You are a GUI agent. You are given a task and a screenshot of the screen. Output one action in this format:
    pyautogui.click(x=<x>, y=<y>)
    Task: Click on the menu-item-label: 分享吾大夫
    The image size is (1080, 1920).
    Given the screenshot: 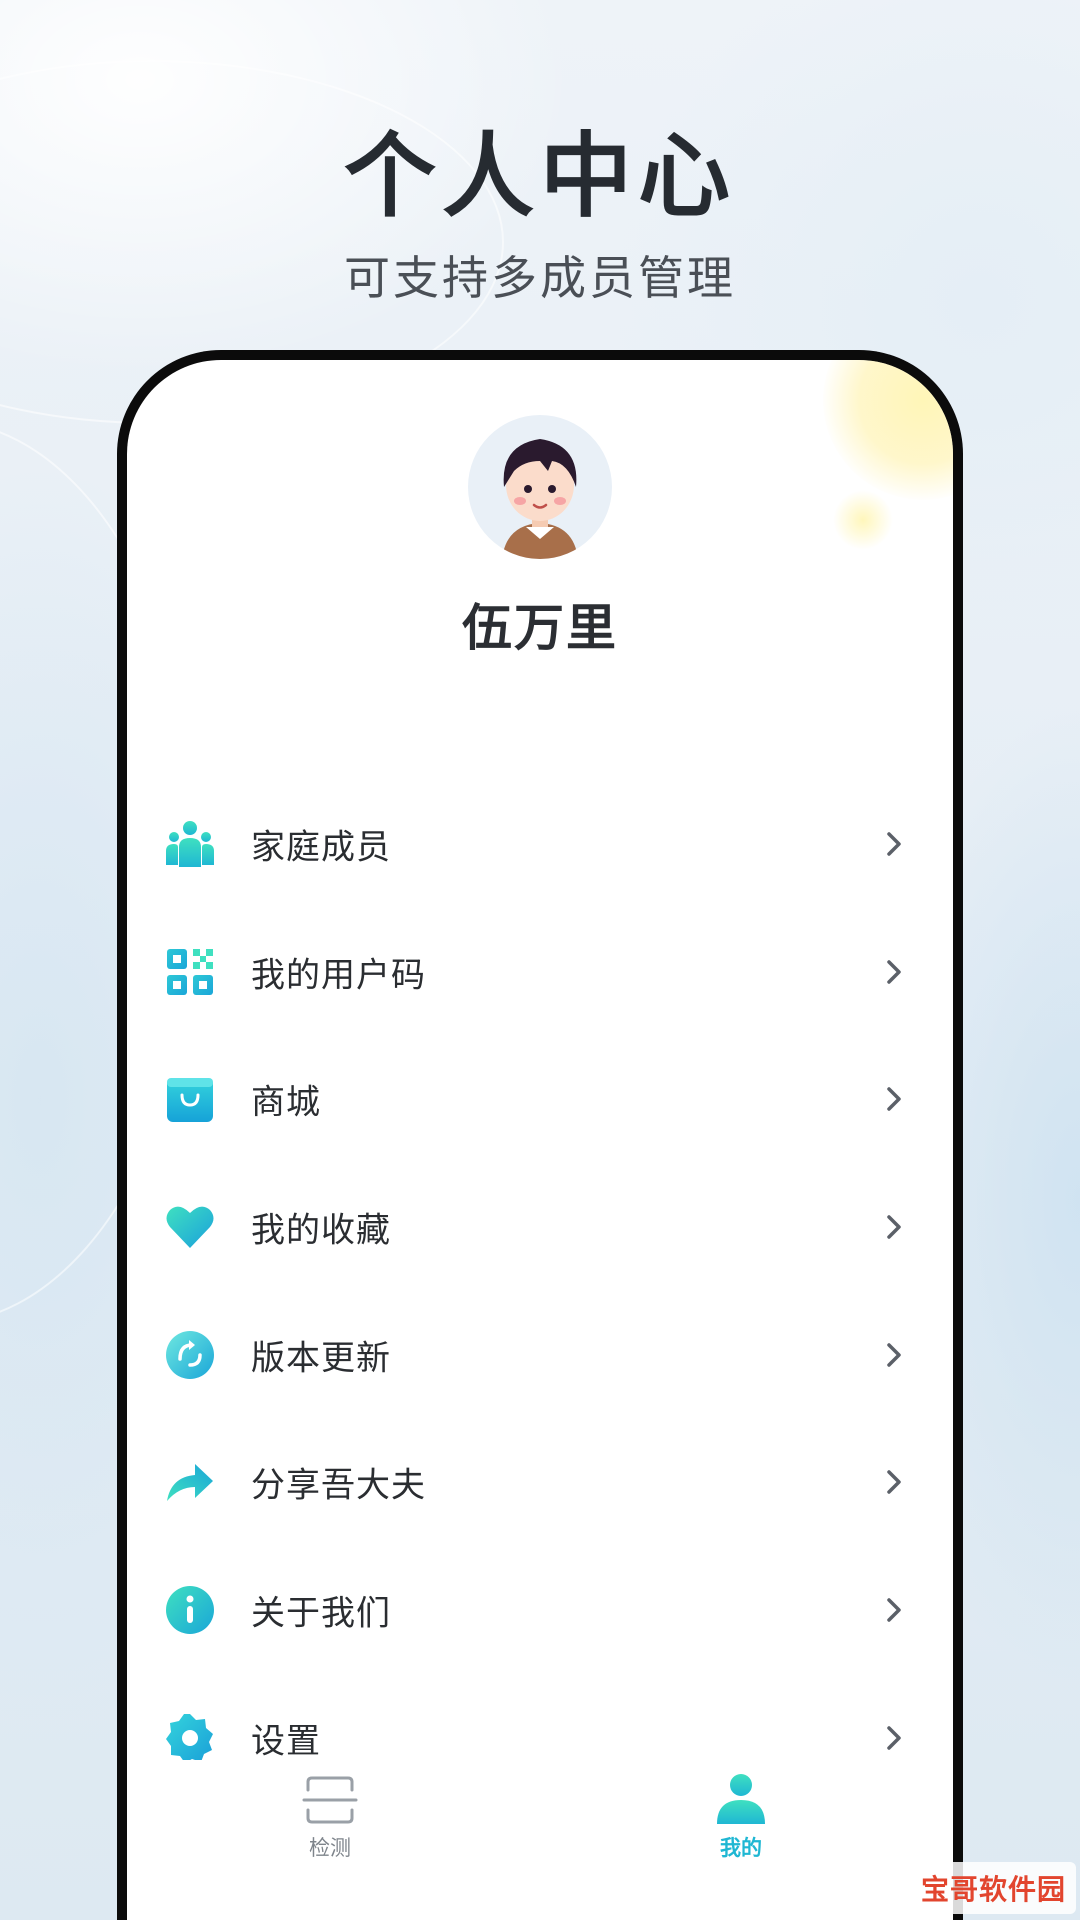 What is the action you would take?
    pyautogui.click(x=338, y=1485)
    